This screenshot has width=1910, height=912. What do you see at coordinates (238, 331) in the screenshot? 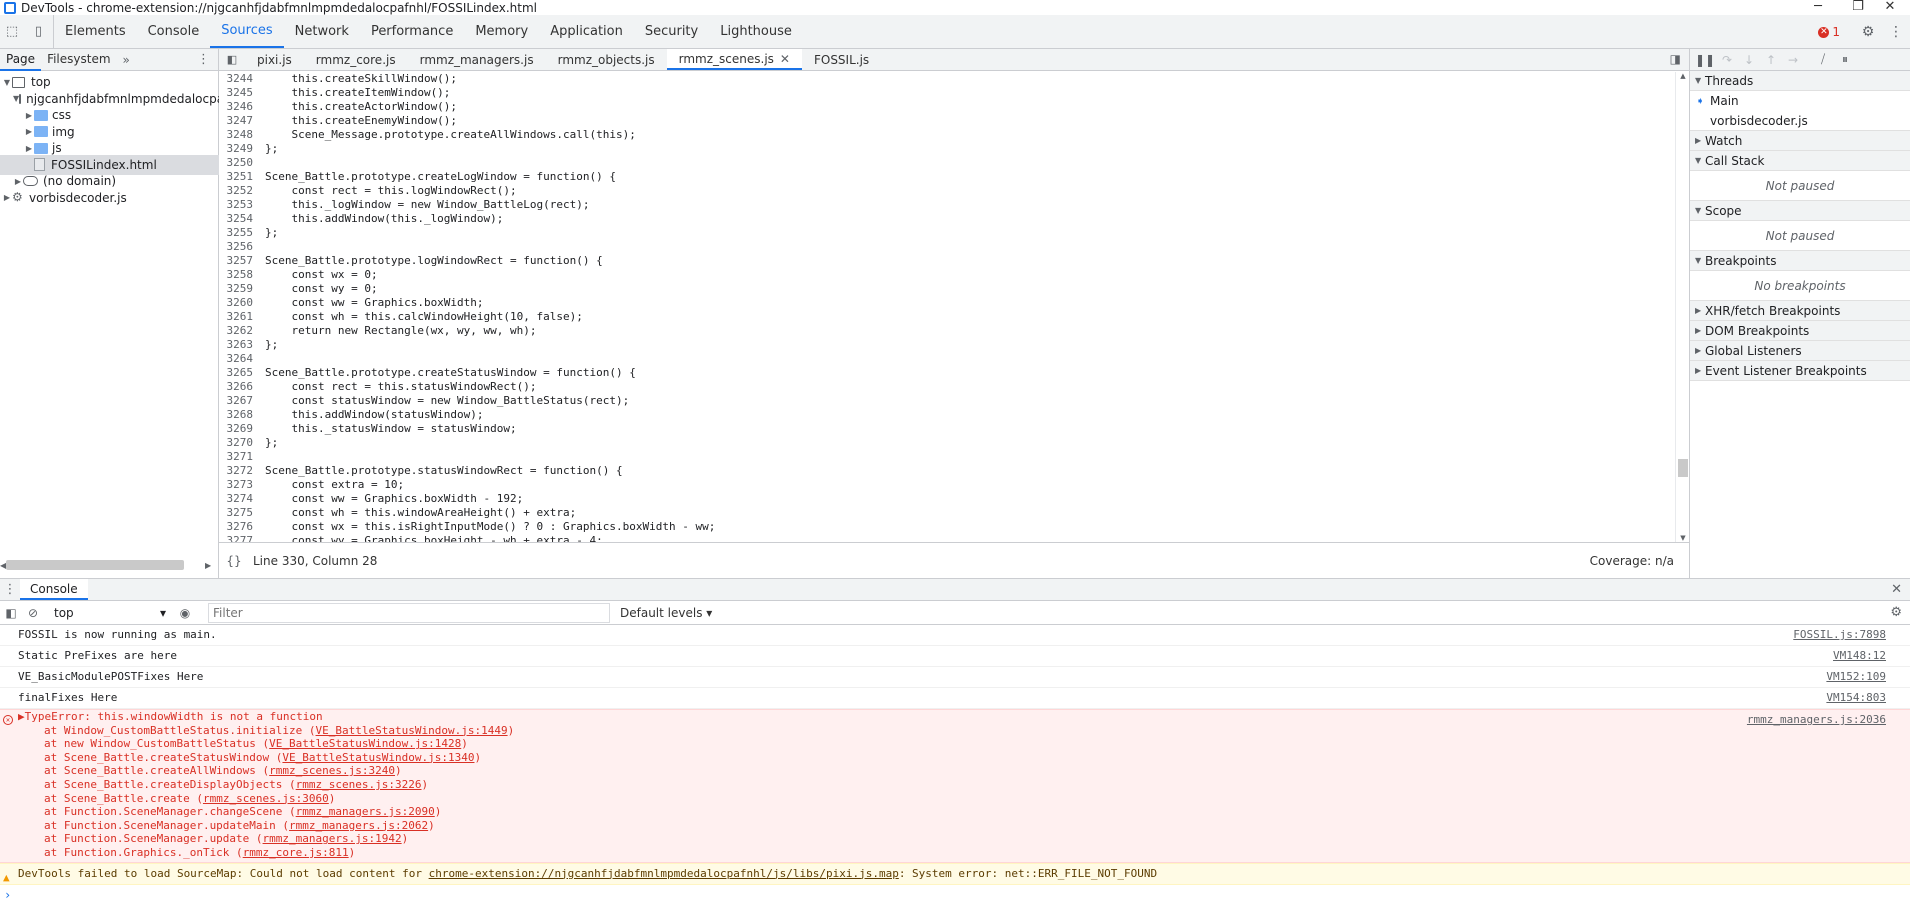
I see `line-number: 3262` at bounding box center [238, 331].